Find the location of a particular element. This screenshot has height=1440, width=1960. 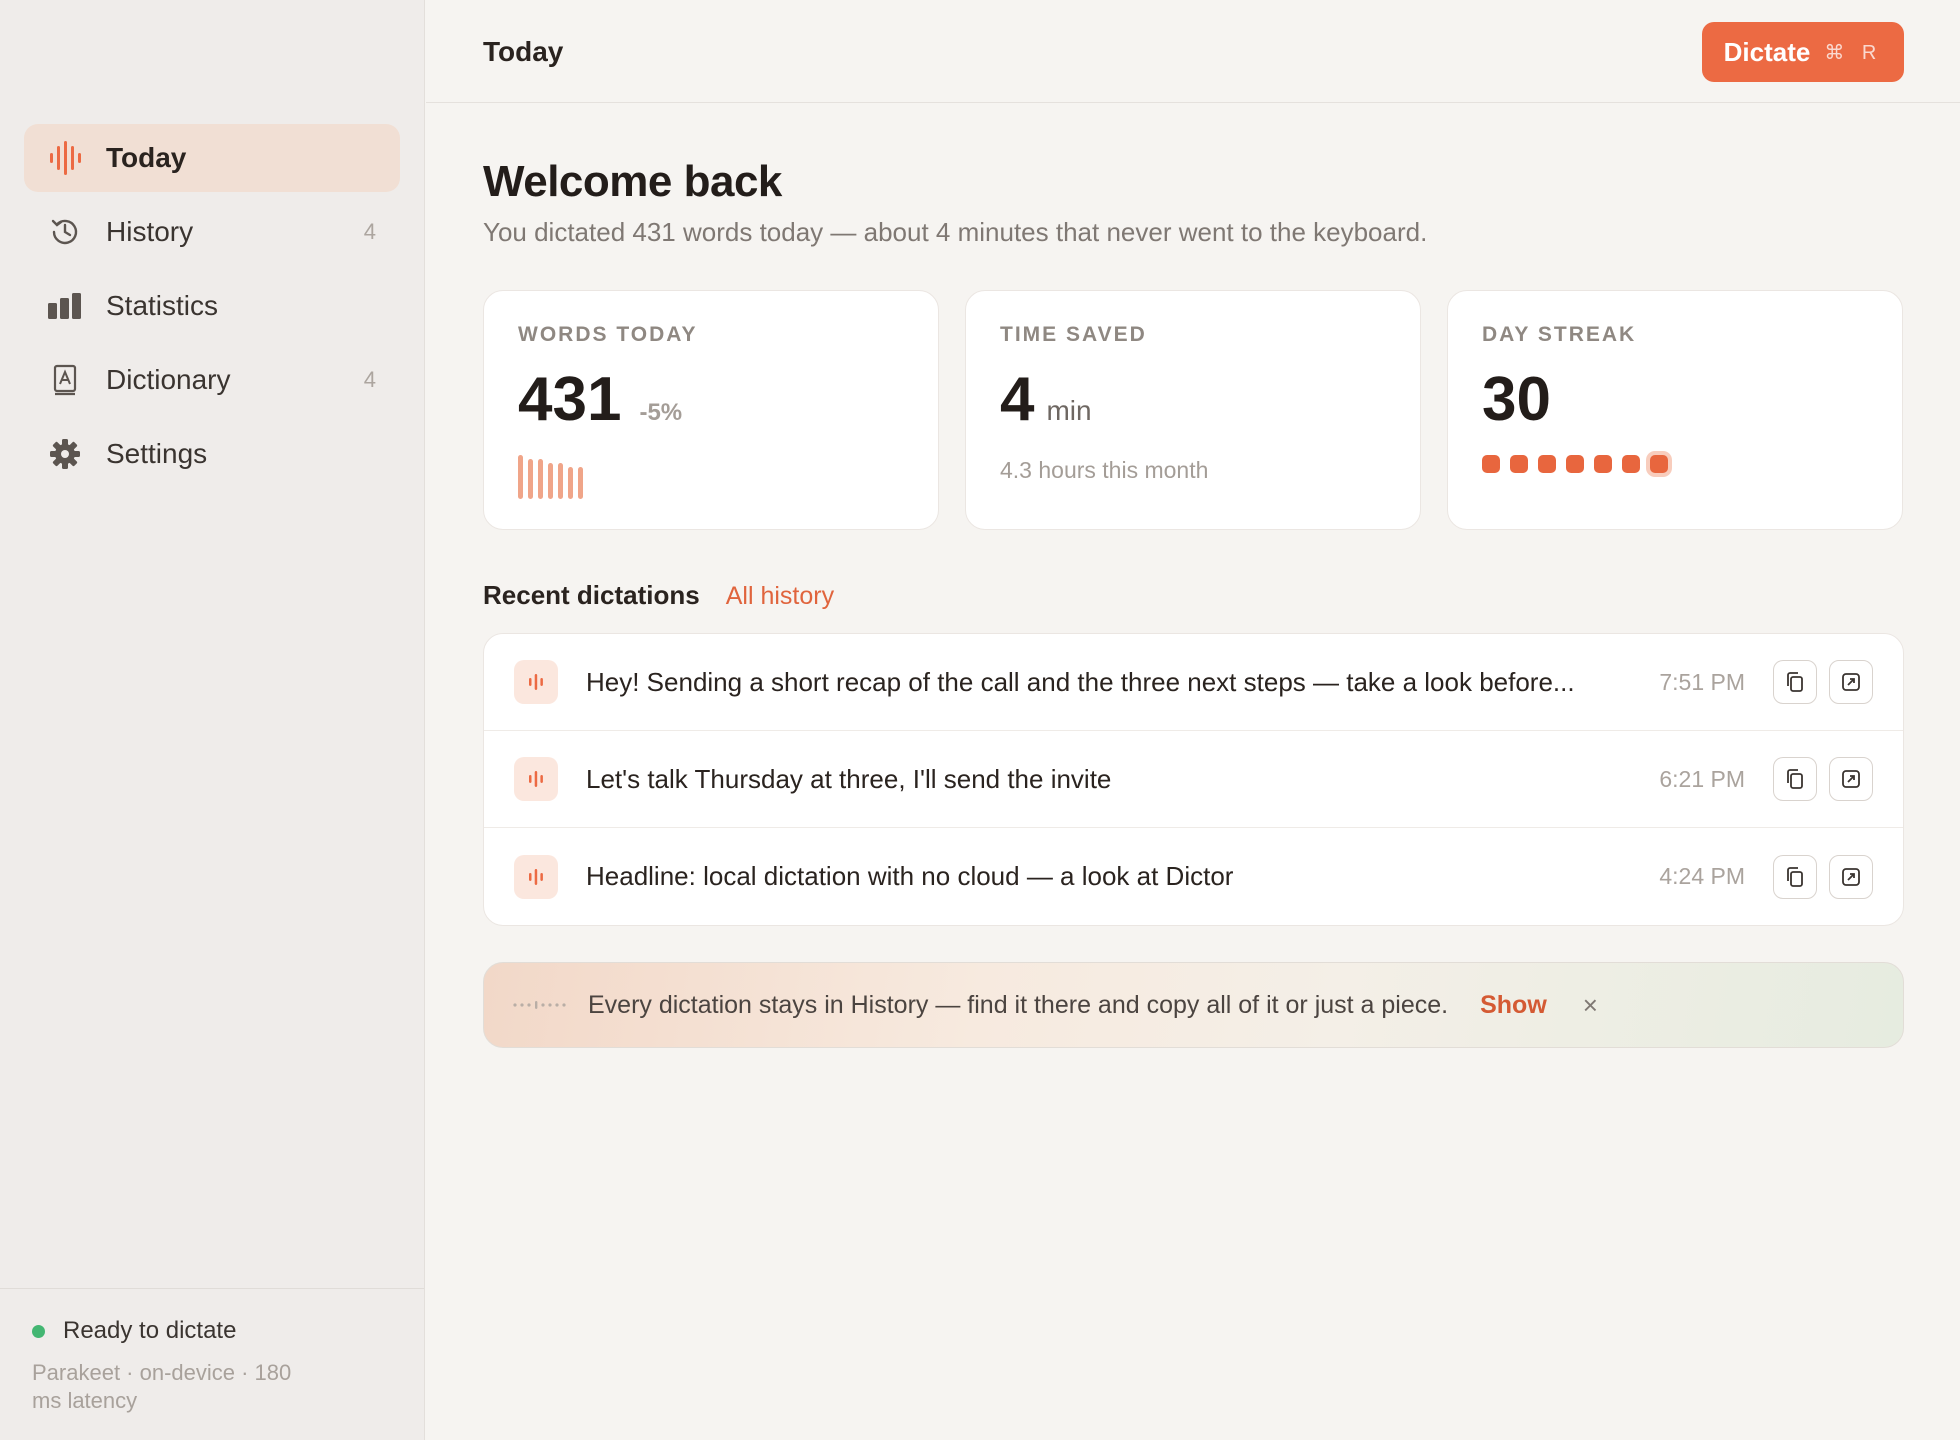

sidebar-item-label: Today is located at coordinates (146, 157).